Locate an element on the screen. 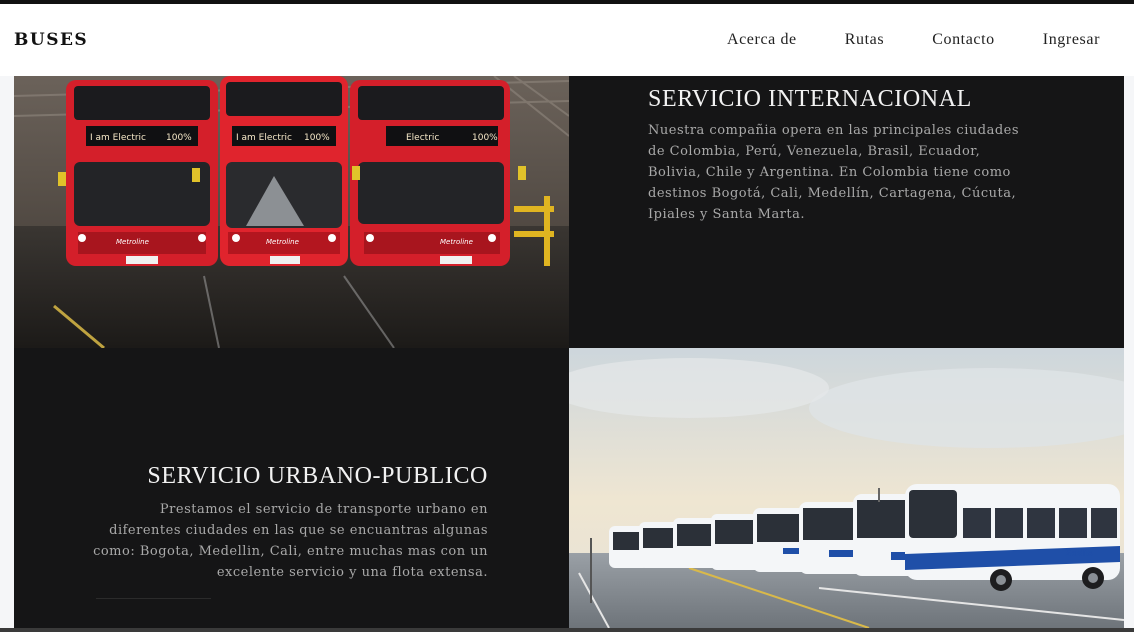  bottom-border is located at coordinates (567, 630).